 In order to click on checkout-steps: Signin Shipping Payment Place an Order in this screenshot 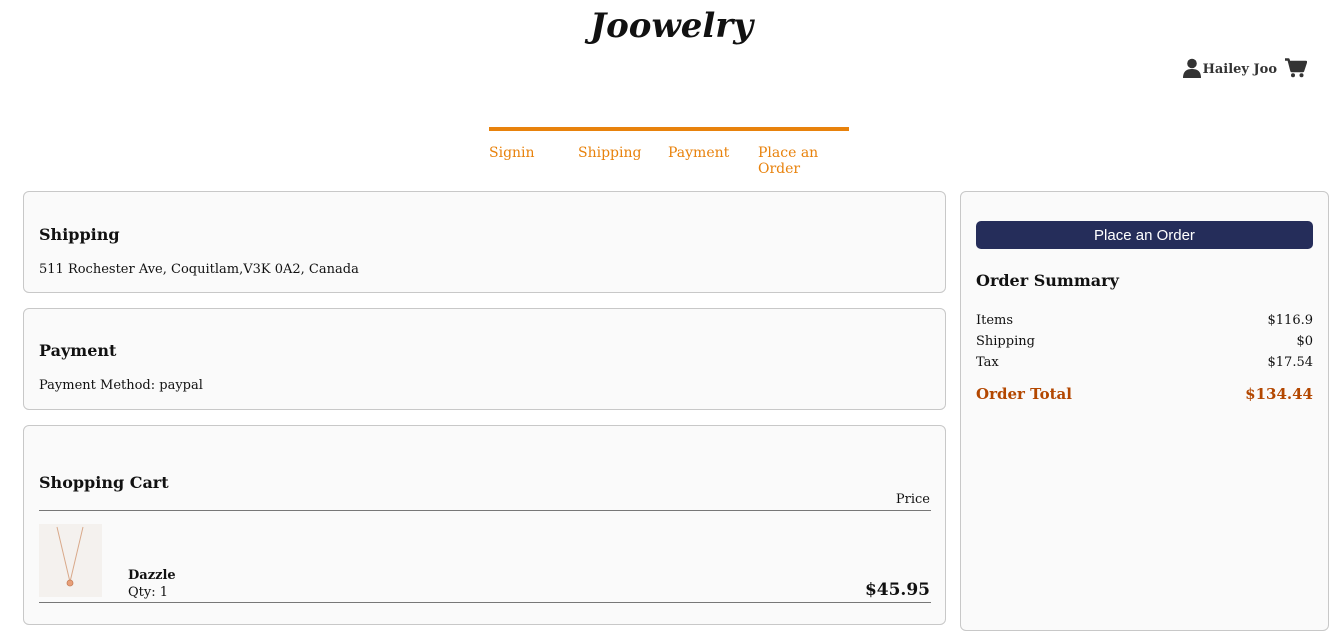, I will do `click(669, 152)`.